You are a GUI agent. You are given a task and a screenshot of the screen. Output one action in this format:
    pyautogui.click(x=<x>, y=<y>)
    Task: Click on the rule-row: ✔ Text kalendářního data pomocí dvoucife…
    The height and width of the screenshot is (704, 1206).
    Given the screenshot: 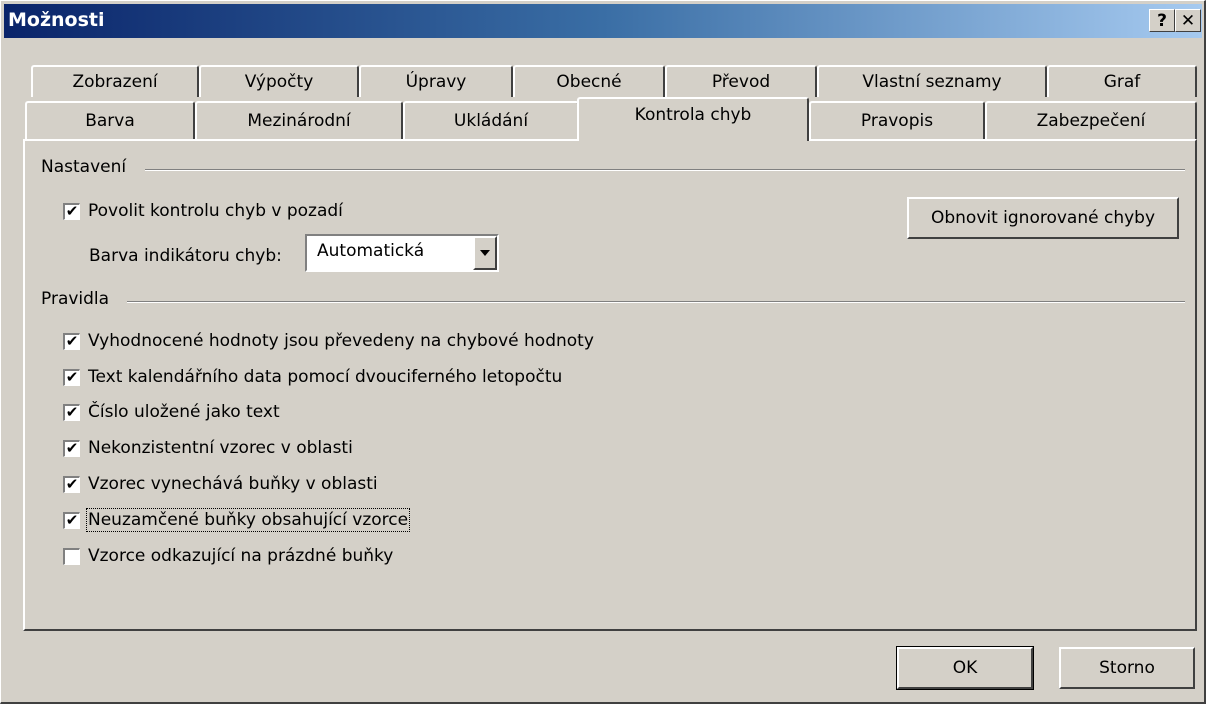 What is the action you would take?
    pyautogui.click(x=312, y=377)
    